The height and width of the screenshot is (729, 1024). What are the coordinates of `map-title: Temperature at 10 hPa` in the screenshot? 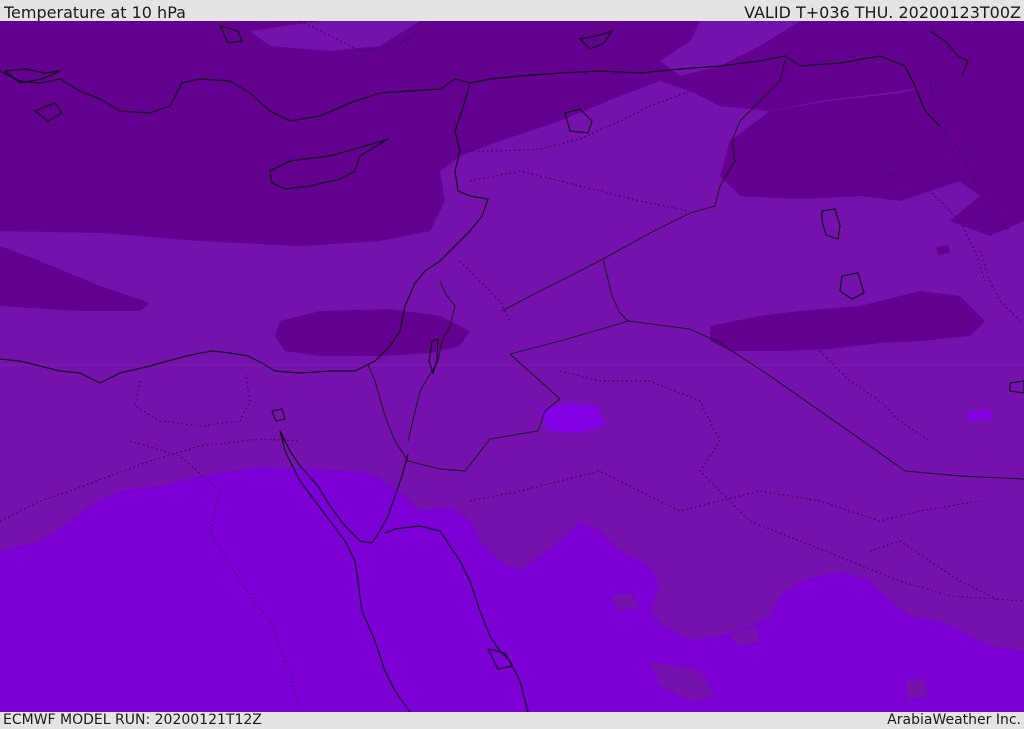 It's located at (95, 12).